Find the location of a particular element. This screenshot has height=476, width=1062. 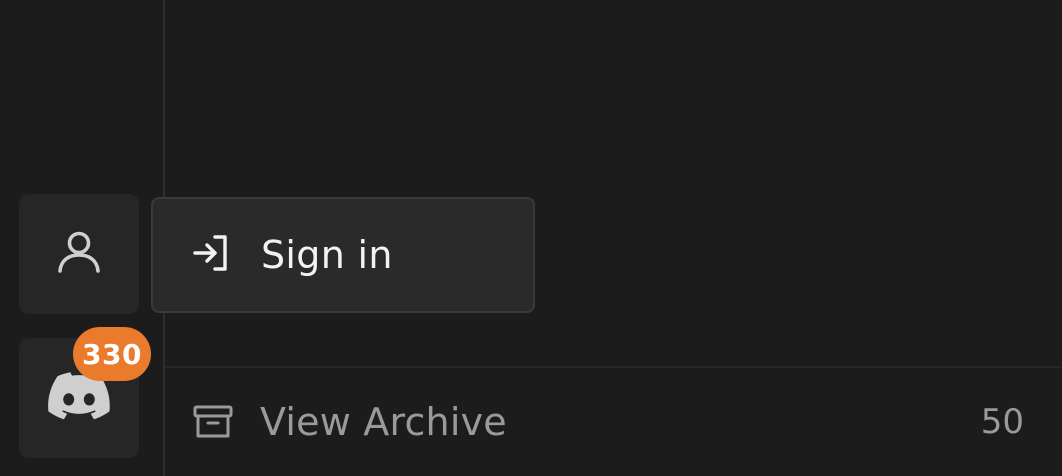

view-archive-label: View Archive is located at coordinates (383, 422).